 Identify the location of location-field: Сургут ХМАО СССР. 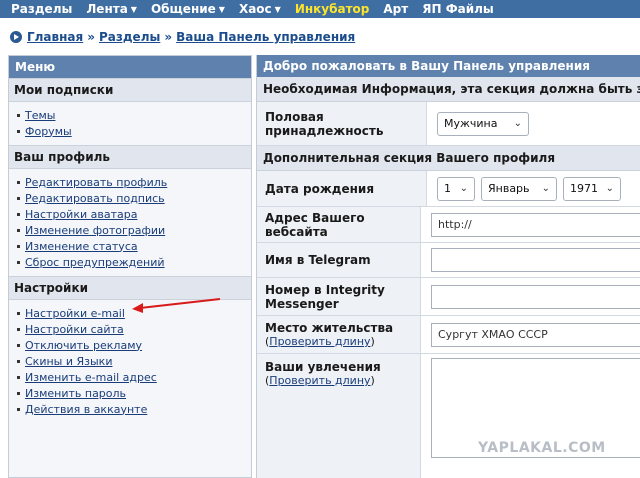
(530, 334).